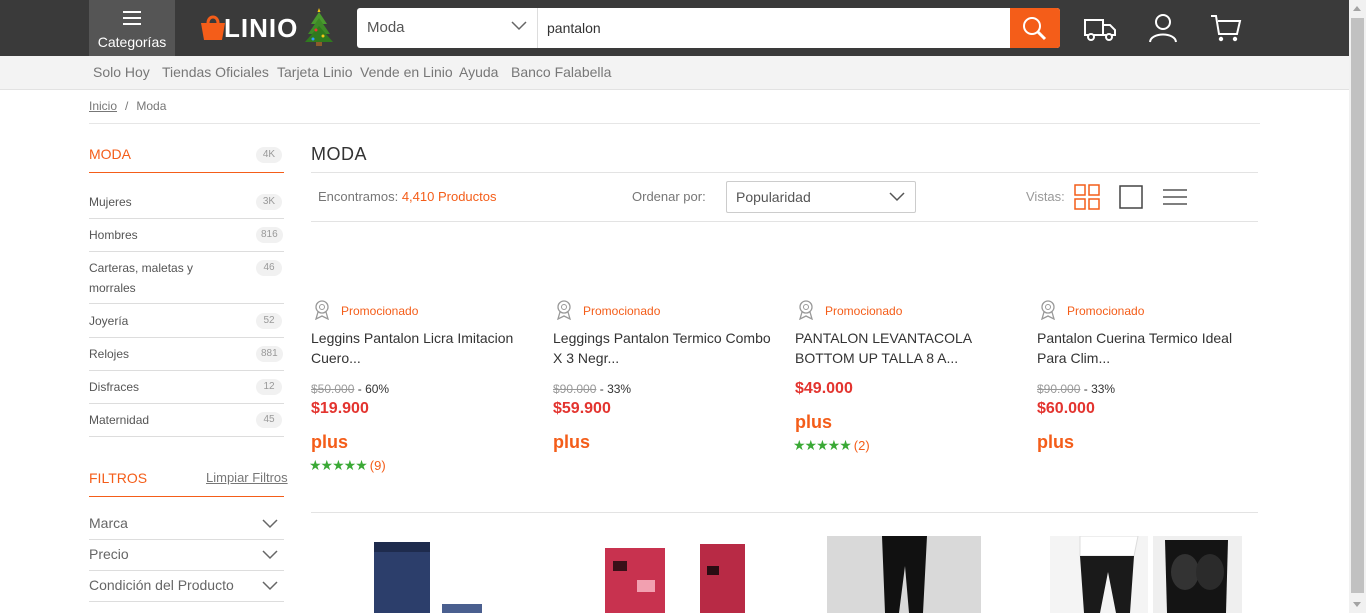  What do you see at coordinates (215, 72) in the screenshot?
I see `nav-tiendas-oficiales: Tiendas Oficiales` at bounding box center [215, 72].